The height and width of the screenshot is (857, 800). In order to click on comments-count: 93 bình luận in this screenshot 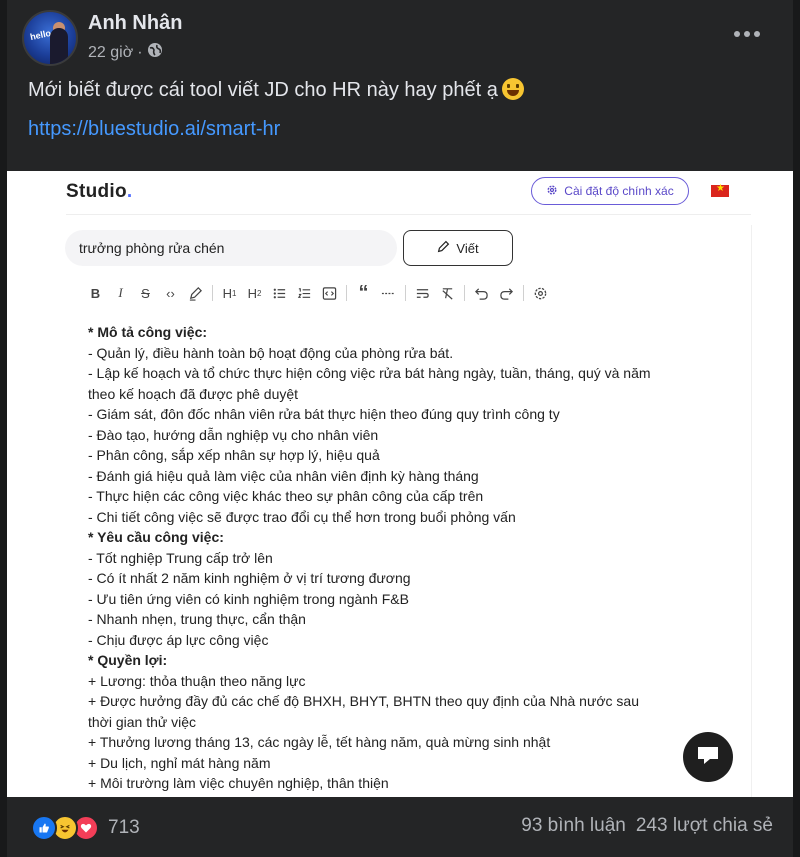, I will do `click(573, 826)`.